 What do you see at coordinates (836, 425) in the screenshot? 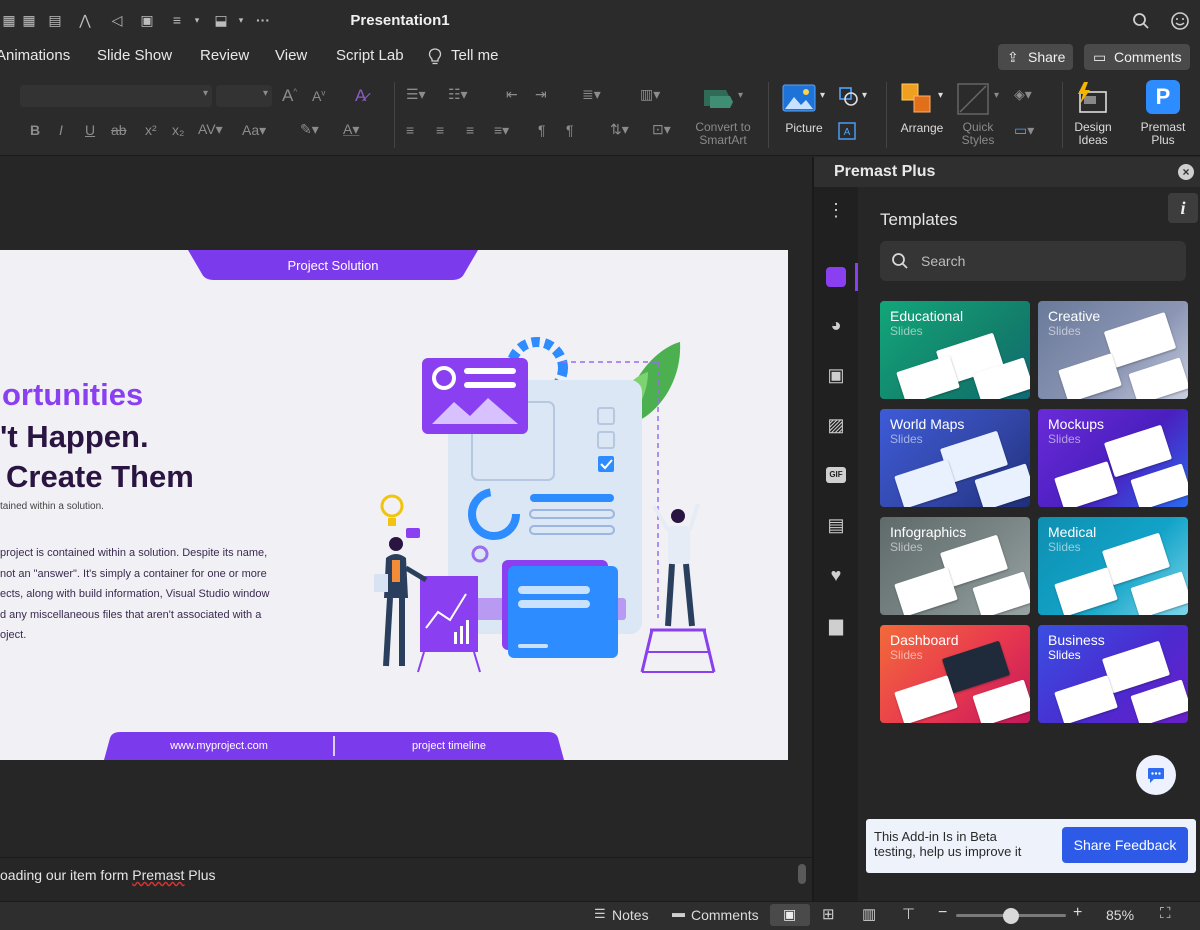
I see `image-nav-icon: ▨` at bounding box center [836, 425].